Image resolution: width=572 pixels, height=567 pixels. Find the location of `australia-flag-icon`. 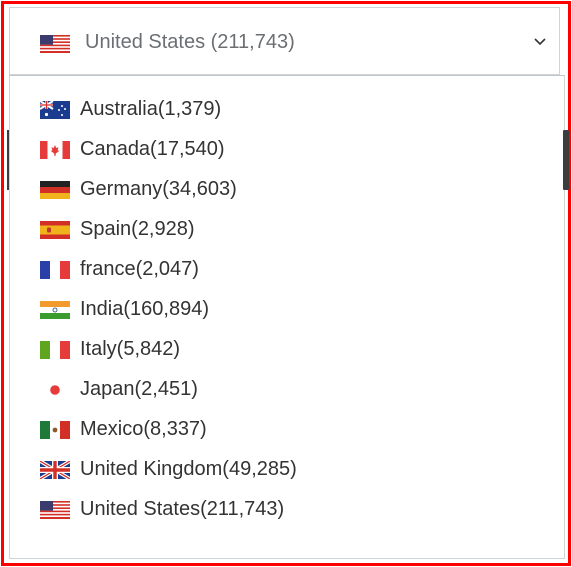

australia-flag-icon is located at coordinates (55, 110).